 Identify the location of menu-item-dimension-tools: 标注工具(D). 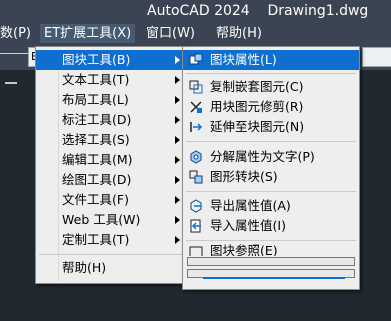
(111, 120).